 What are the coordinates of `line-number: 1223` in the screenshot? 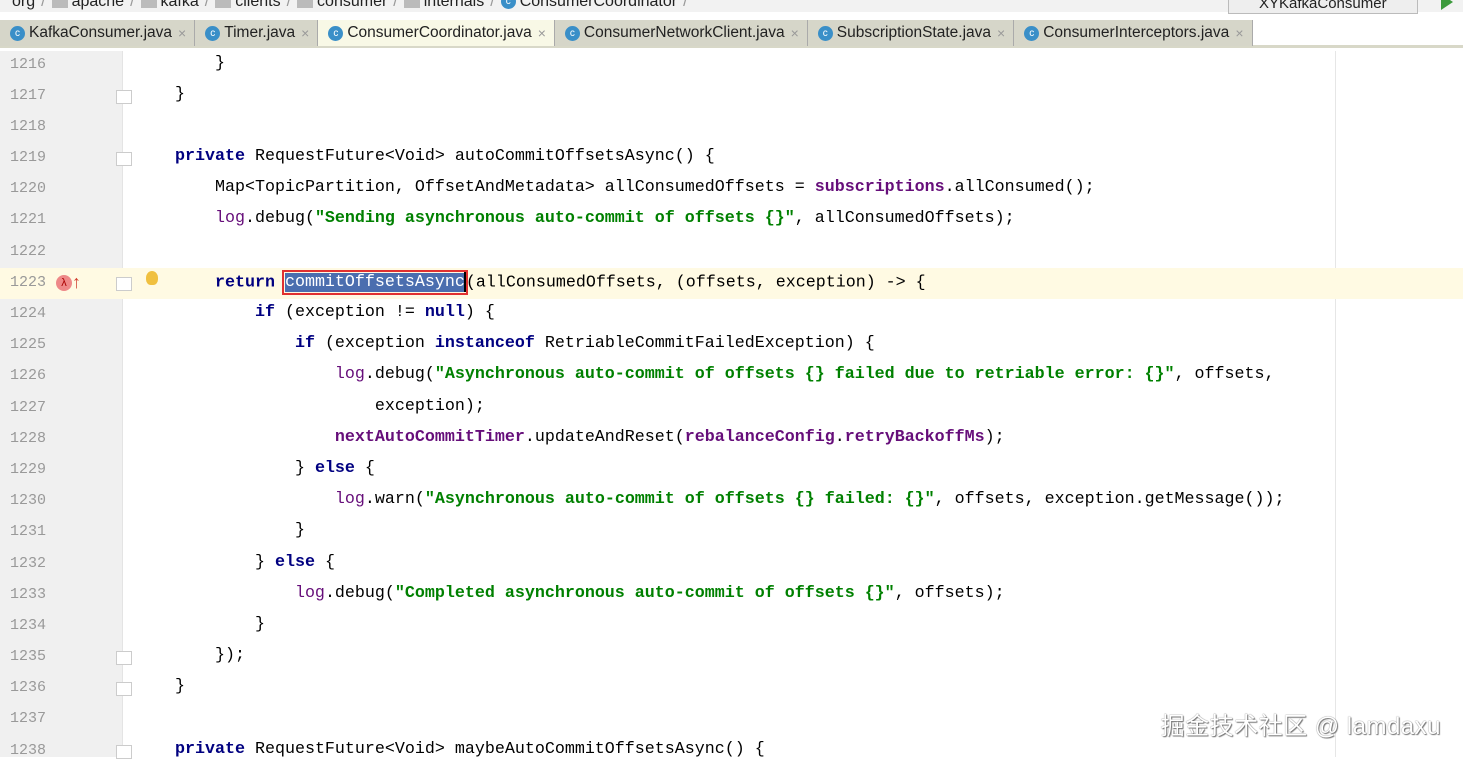 It's located at (23, 282).